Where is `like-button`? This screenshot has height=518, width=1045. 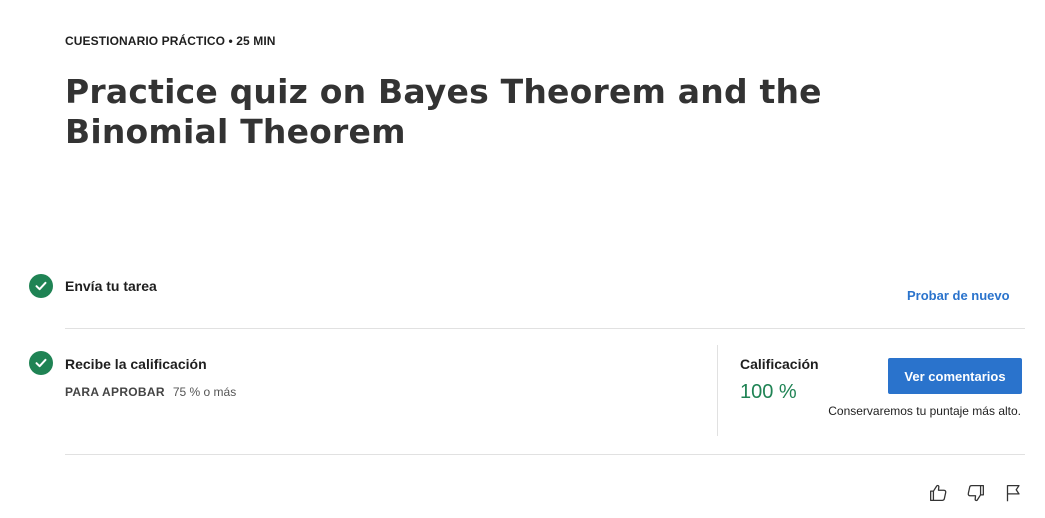 like-button is located at coordinates (938, 493).